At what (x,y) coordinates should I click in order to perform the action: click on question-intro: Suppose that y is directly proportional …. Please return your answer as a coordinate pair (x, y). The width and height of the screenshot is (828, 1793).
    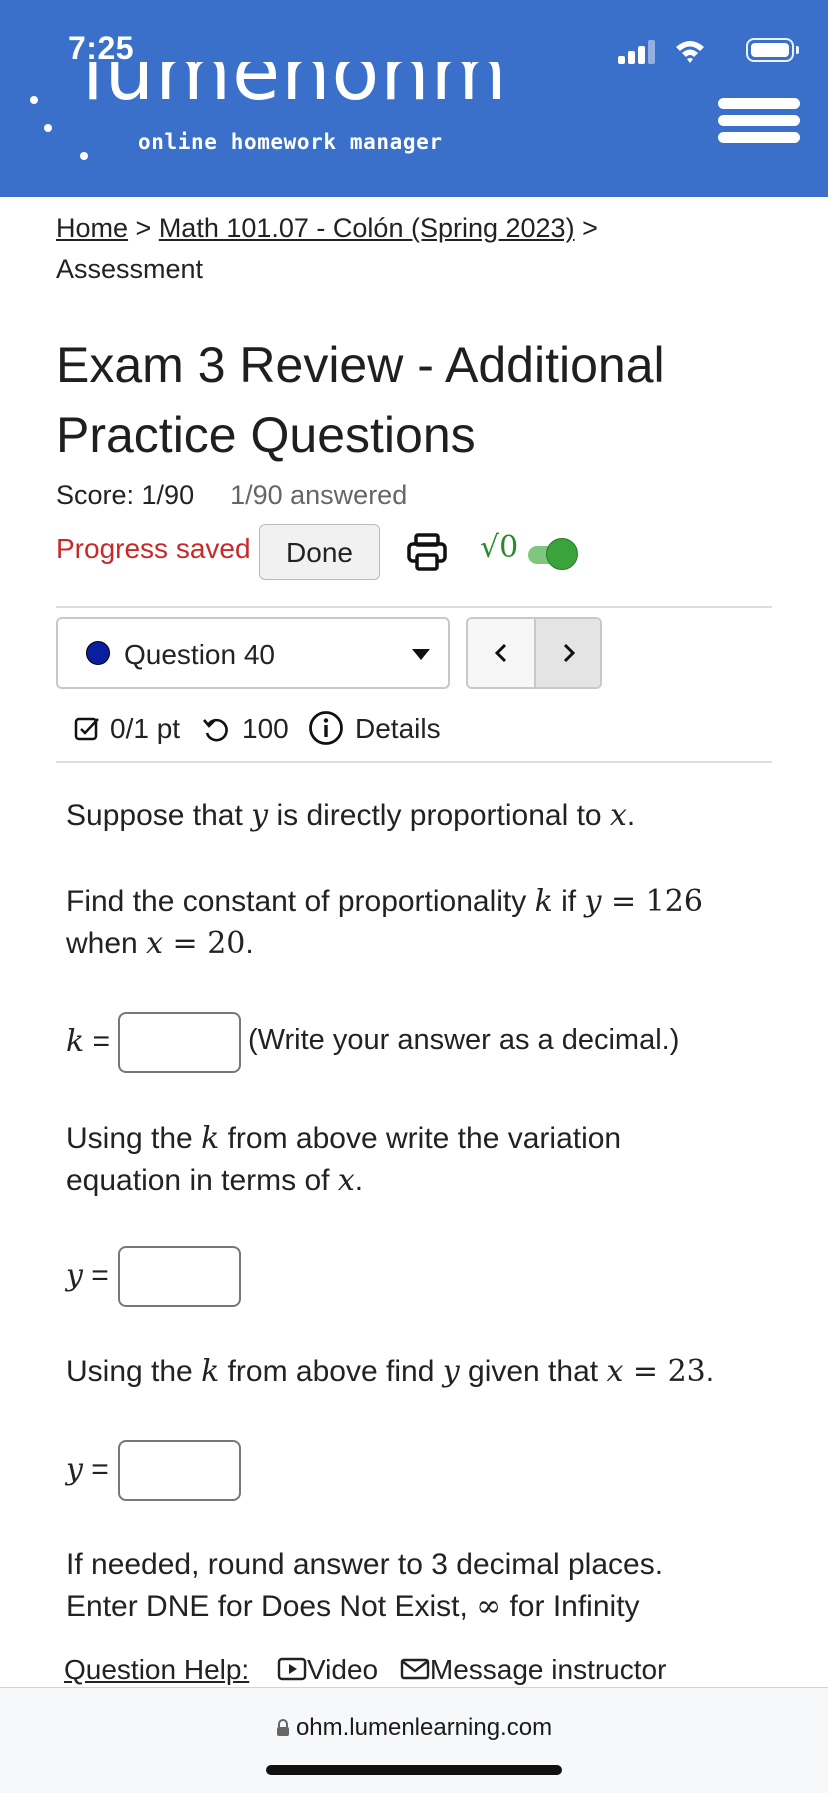
    Looking at the image, I should click on (351, 815).